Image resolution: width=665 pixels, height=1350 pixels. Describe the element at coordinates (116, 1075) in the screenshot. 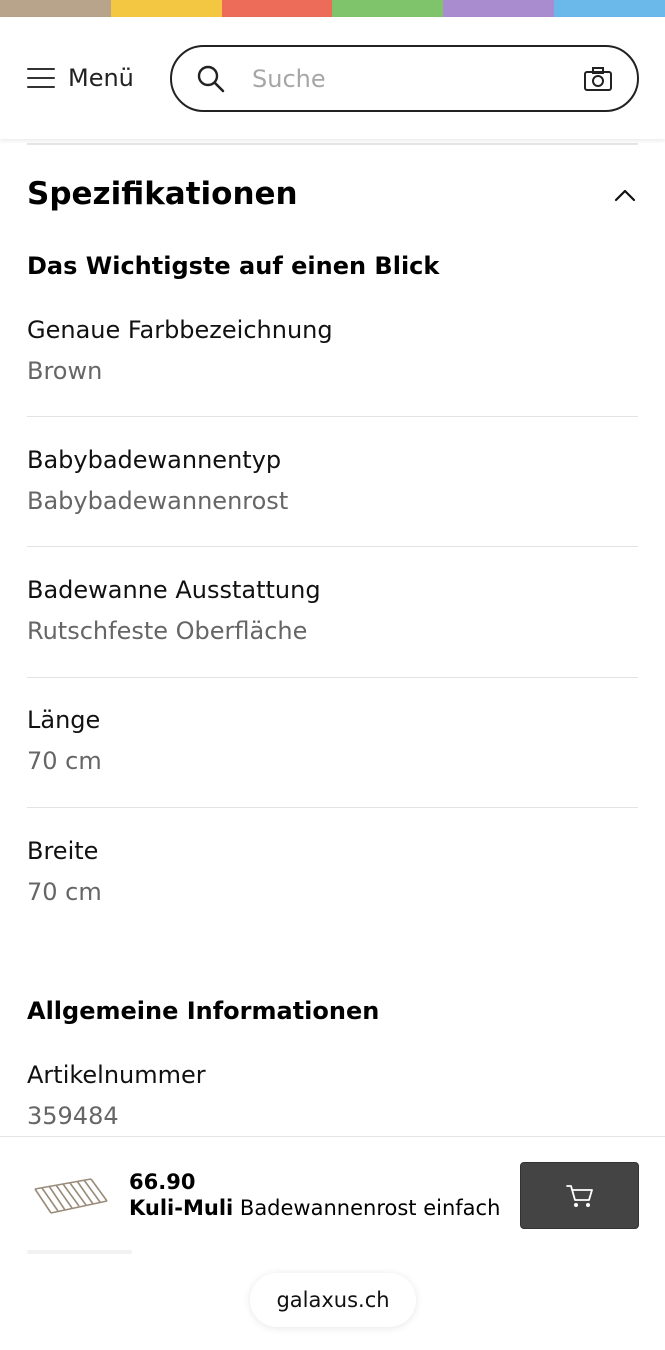

I see `spec-name: Artikelnummer` at that location.